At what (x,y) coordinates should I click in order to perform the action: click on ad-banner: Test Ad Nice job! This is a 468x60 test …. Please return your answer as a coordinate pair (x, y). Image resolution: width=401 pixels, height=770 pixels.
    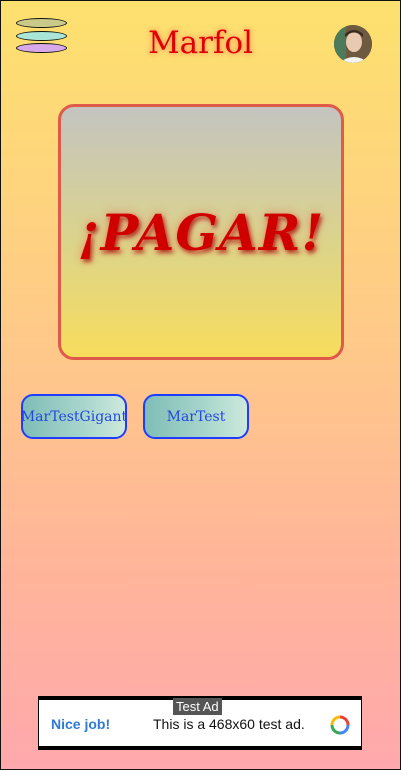
    Looking at the image, I should click on (200, 723).